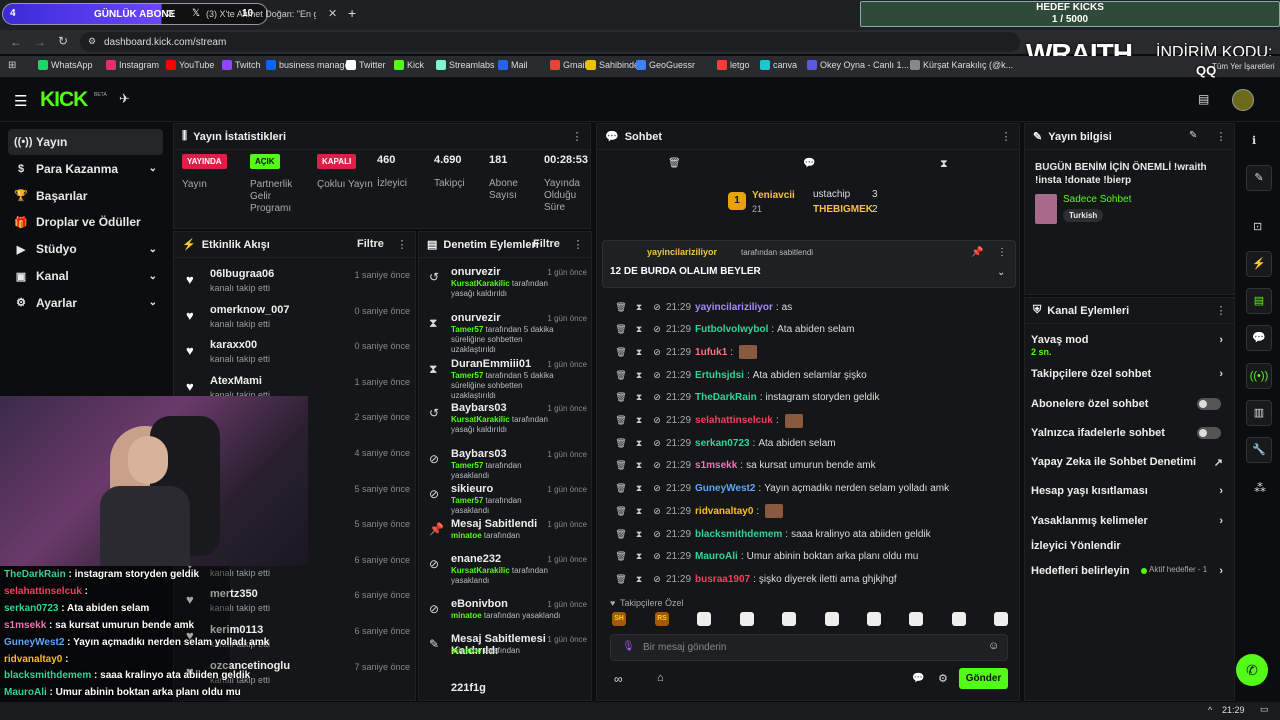 The width and height of the screenshot is (1280, 720). What do you see at coordinates (466, 615) in the screenshot?
I see `moderator-name: minatoe` at bounding box center [466, 615].